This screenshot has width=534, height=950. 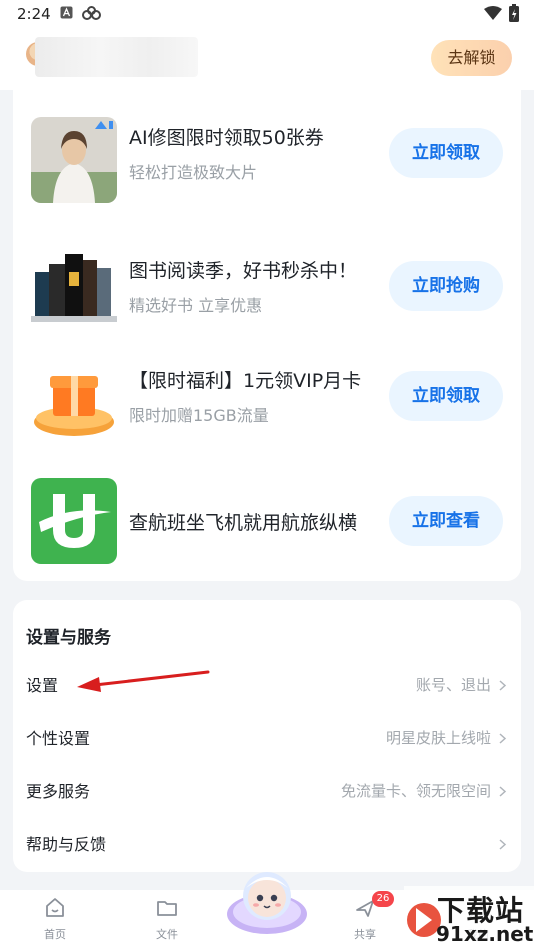 I want to click on hanglv-logo-icon, so click(x=74, y=521).